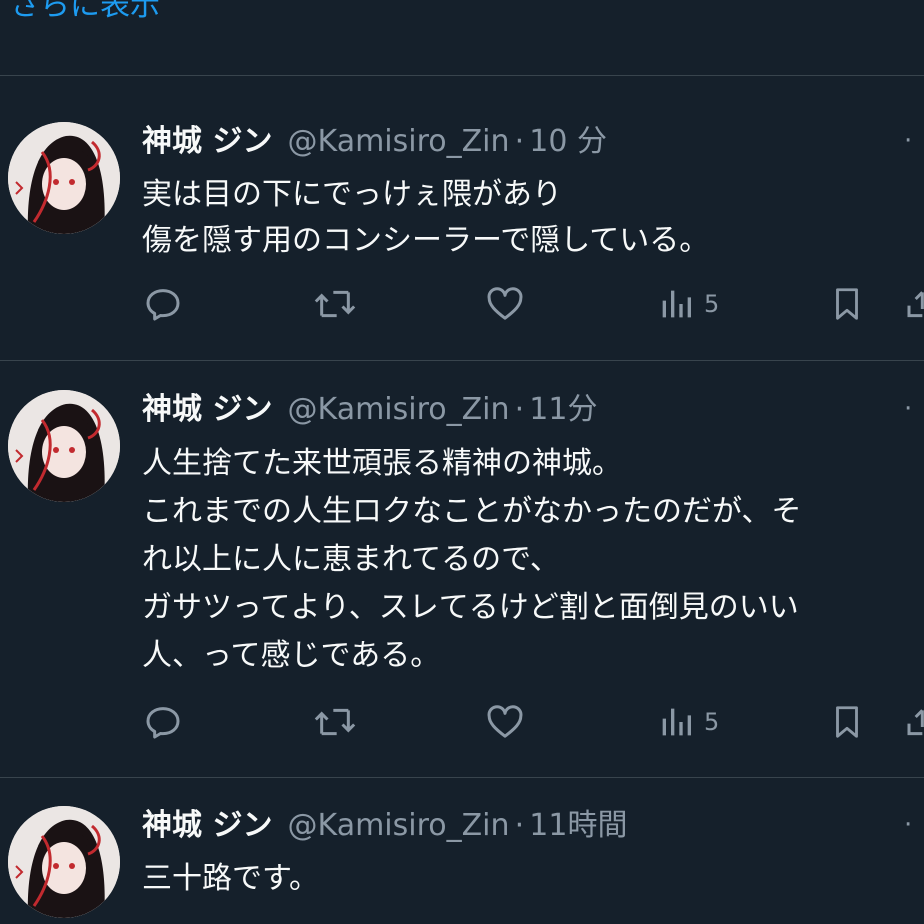 The height and width of the screenshot is (924, 924). What do you see at coordinates (230, 878) in the screenshot?
I see `tweet-text: 三十路です。` at bounding box center [230, 878].